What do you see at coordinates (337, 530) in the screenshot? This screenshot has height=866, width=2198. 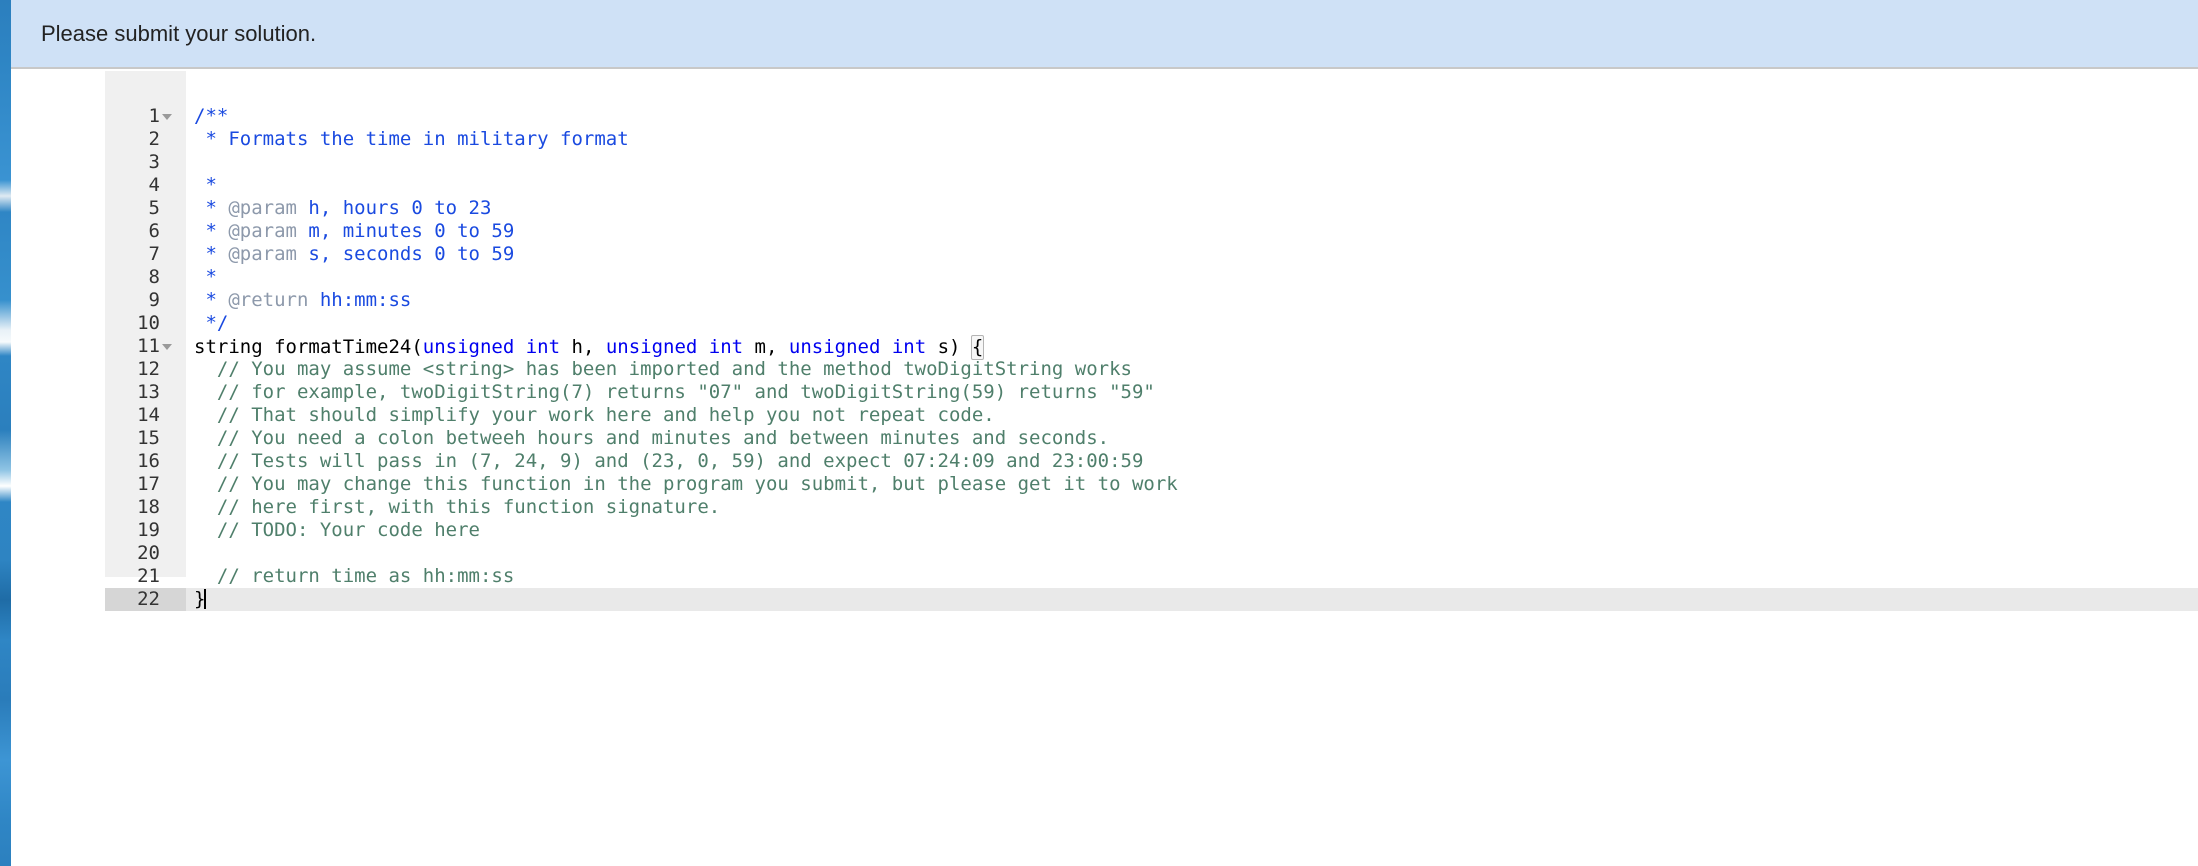 I see `code-token-cmt: // TODO: Your code here` at bounding box center [337, 530].